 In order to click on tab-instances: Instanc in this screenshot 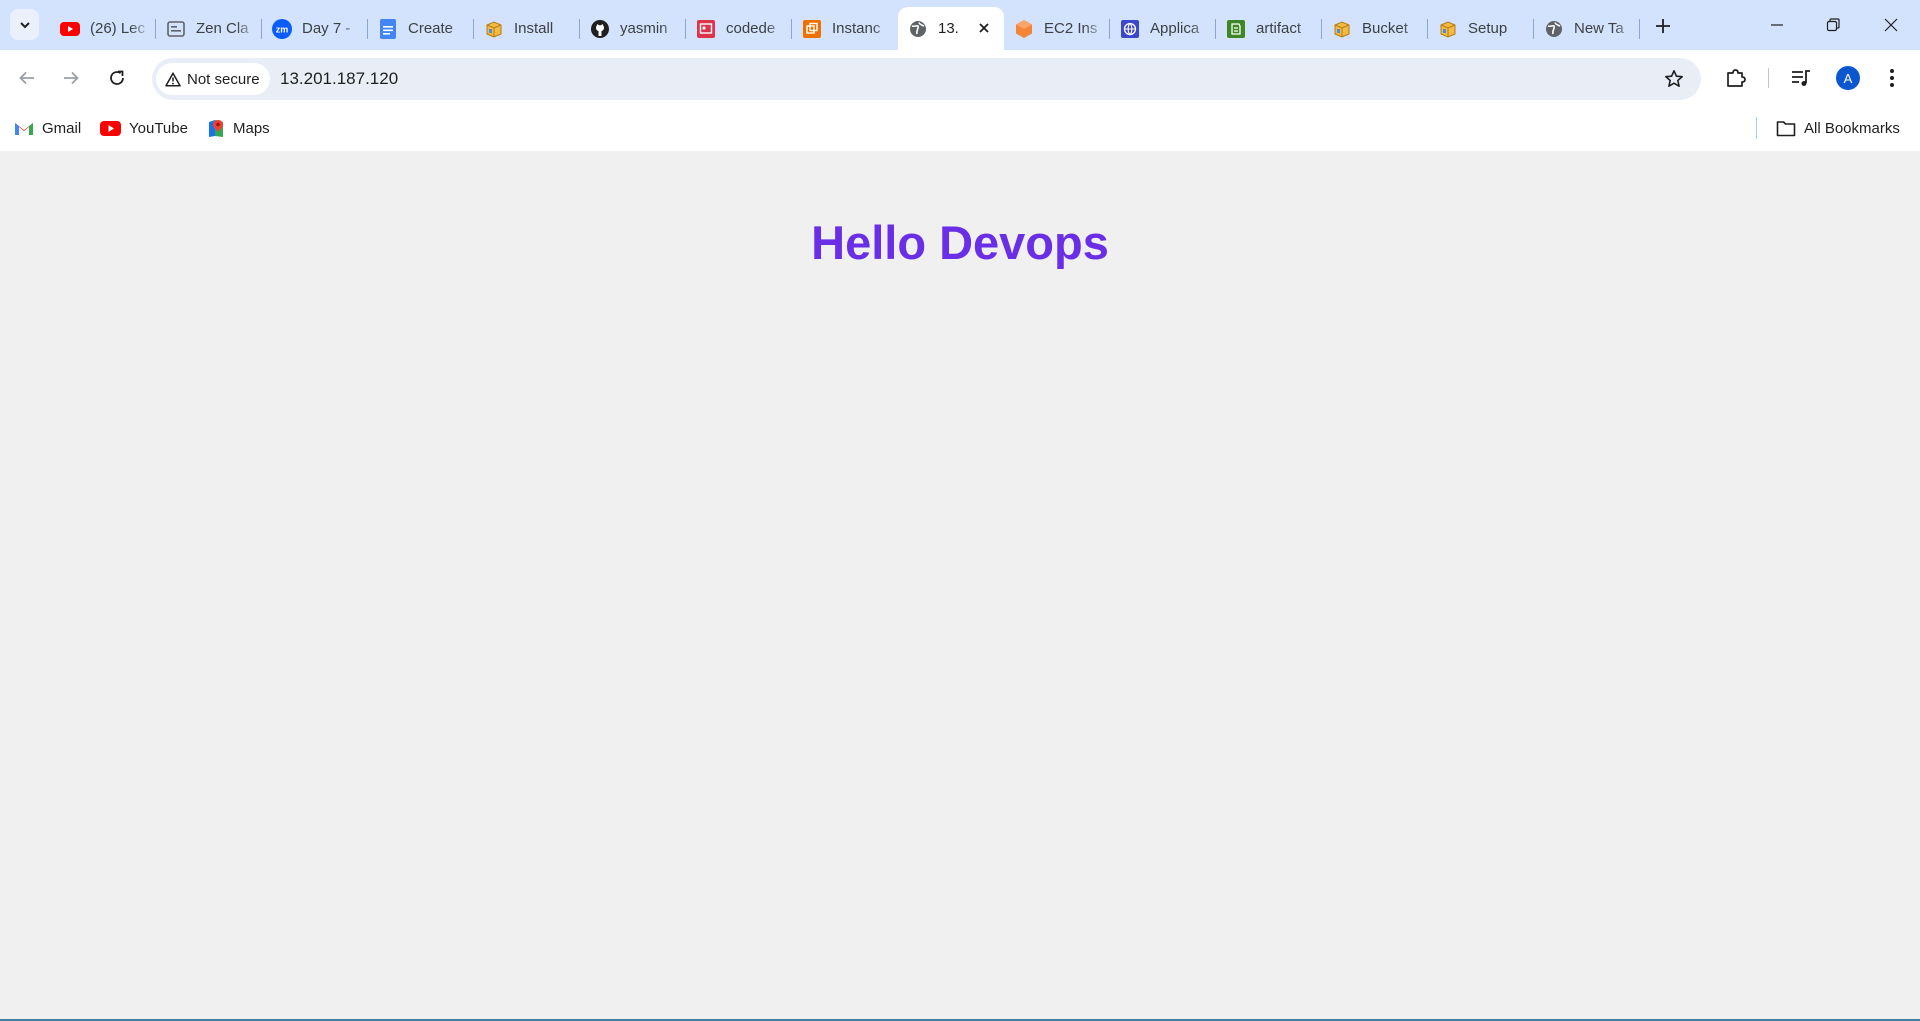, I will do `click(845, 28)`.